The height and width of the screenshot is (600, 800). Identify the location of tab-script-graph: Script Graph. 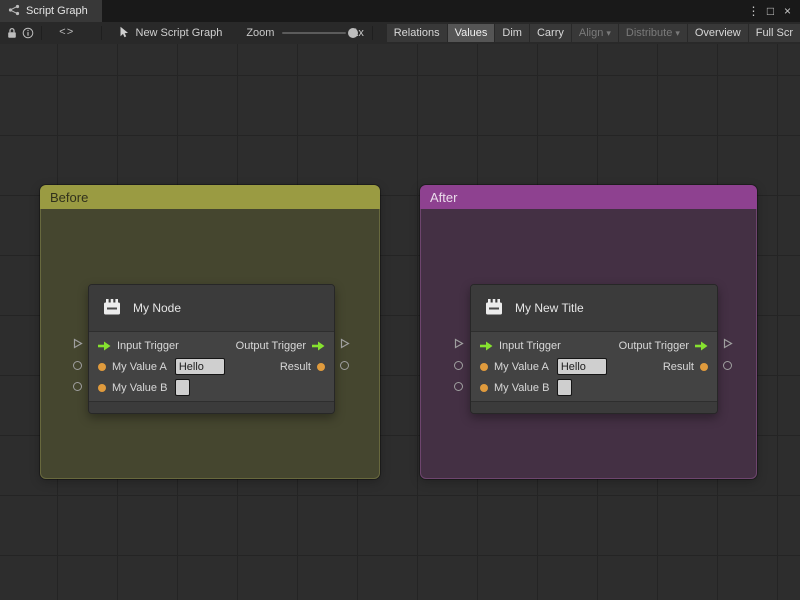
(51, 11).